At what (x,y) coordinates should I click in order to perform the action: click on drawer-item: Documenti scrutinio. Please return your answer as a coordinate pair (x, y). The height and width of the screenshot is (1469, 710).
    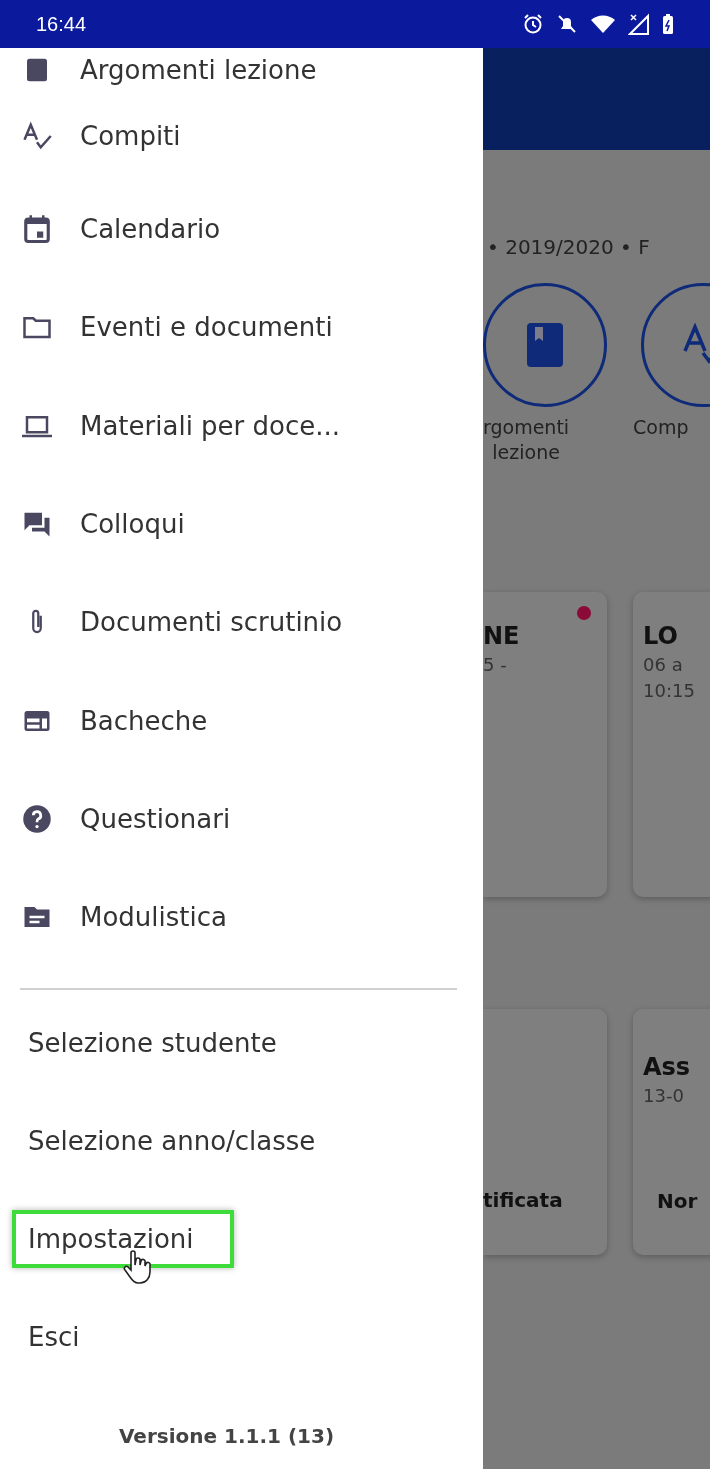
    Looking at the image, I should click on (241, 622).